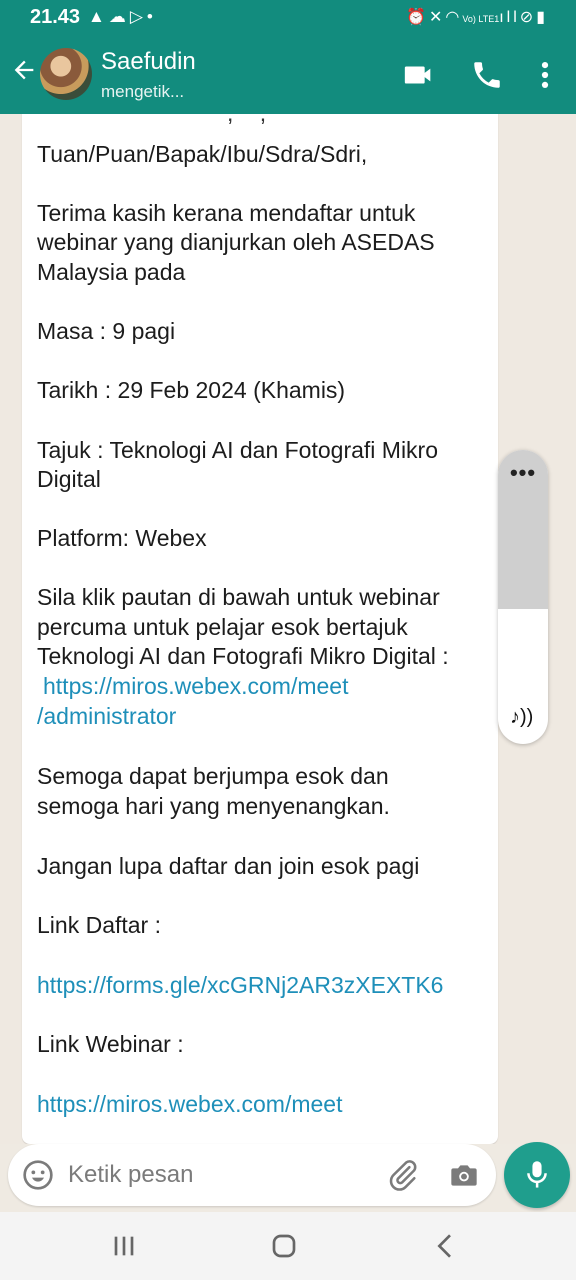  Describe the element at coordinates (238, 450) in the screenshot. I see `message-line: Tajuk : Teknologi AI dan Fotografi Mikro` at that location.